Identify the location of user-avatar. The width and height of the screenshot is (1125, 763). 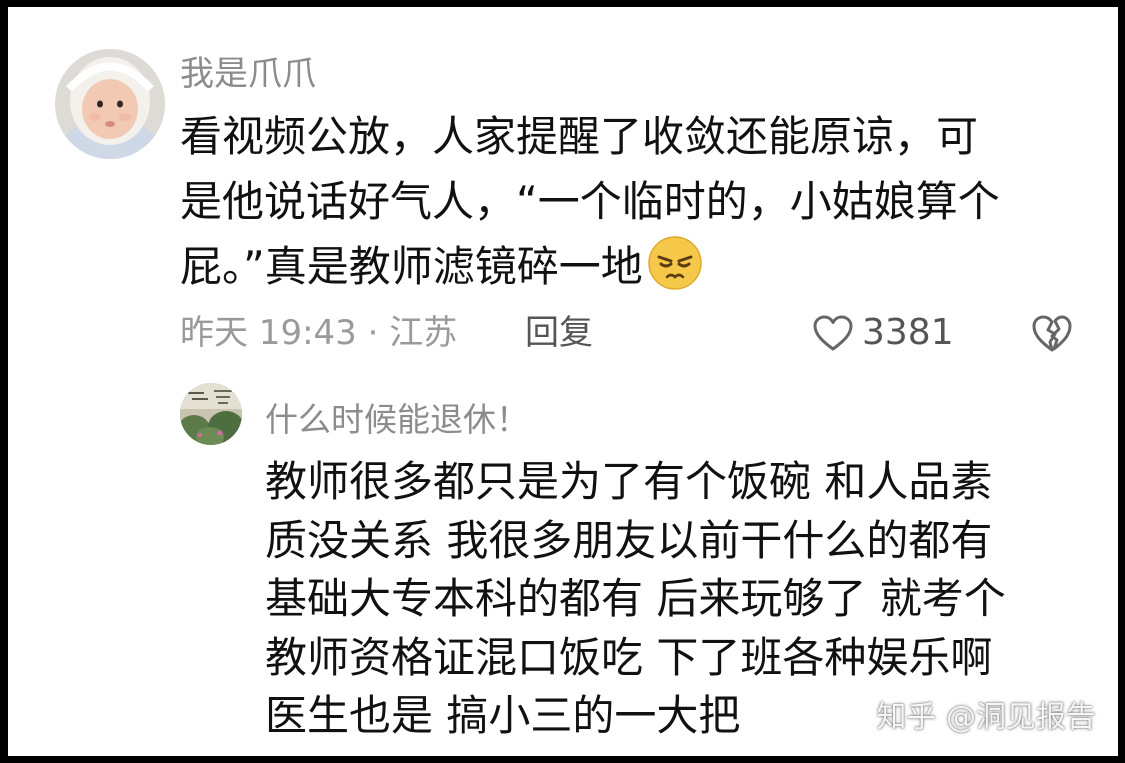
(110, 104).